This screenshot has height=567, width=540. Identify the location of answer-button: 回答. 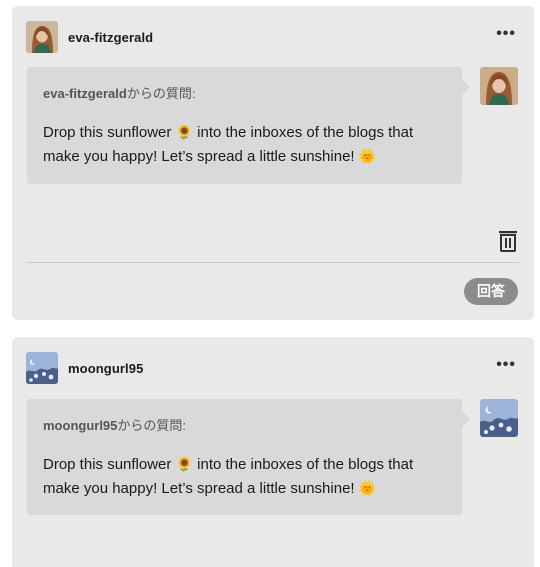
(491, 291).